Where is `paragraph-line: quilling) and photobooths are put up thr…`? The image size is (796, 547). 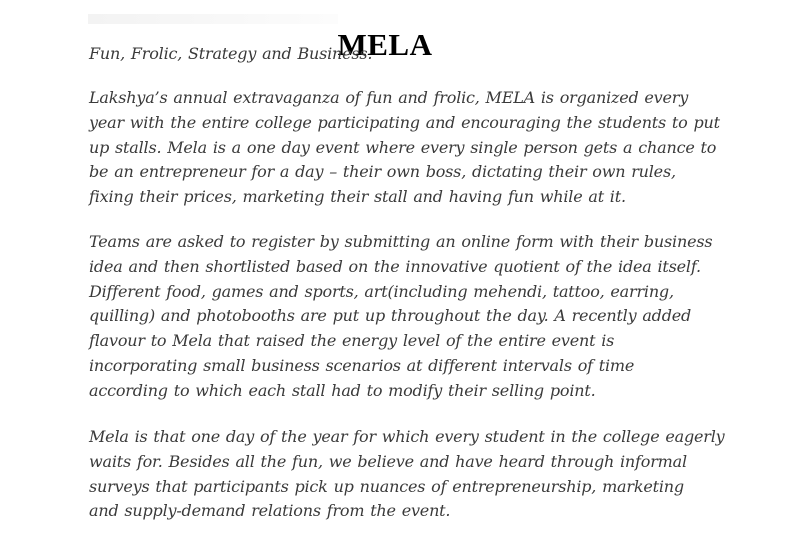 paragraph-line: quilling) and photobooths are put up thr… is located at coordinates (390, 316).